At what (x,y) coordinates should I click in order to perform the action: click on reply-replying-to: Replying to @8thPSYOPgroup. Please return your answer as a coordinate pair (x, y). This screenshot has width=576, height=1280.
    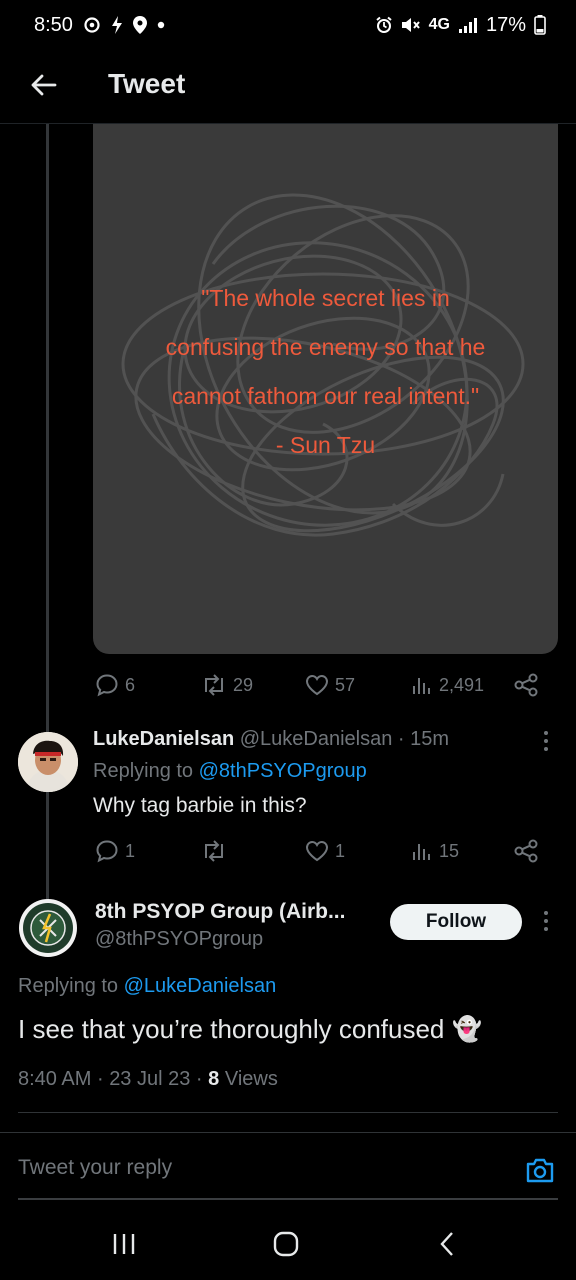
    Looking at the image, I should click on (230, 771).